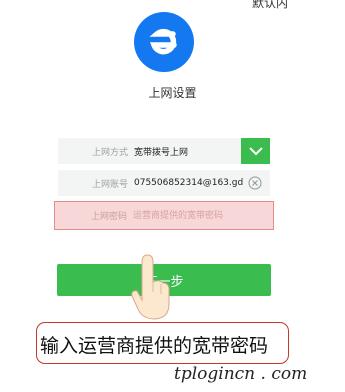  Describe the element at coordinates (172, 93) in the screenshot. I see `page-title: 上网设置` at that location.